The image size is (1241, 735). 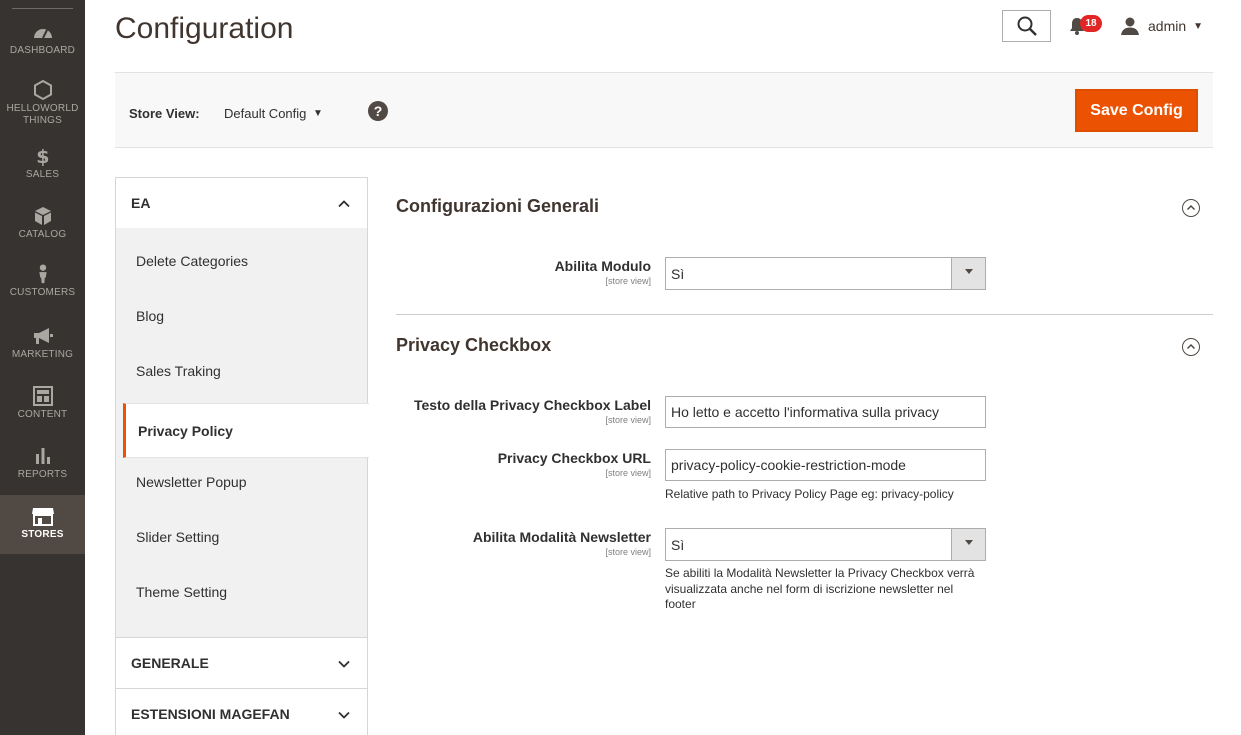 I want to click on privacy-checkbox-label-input, so click(x=825, y=412).